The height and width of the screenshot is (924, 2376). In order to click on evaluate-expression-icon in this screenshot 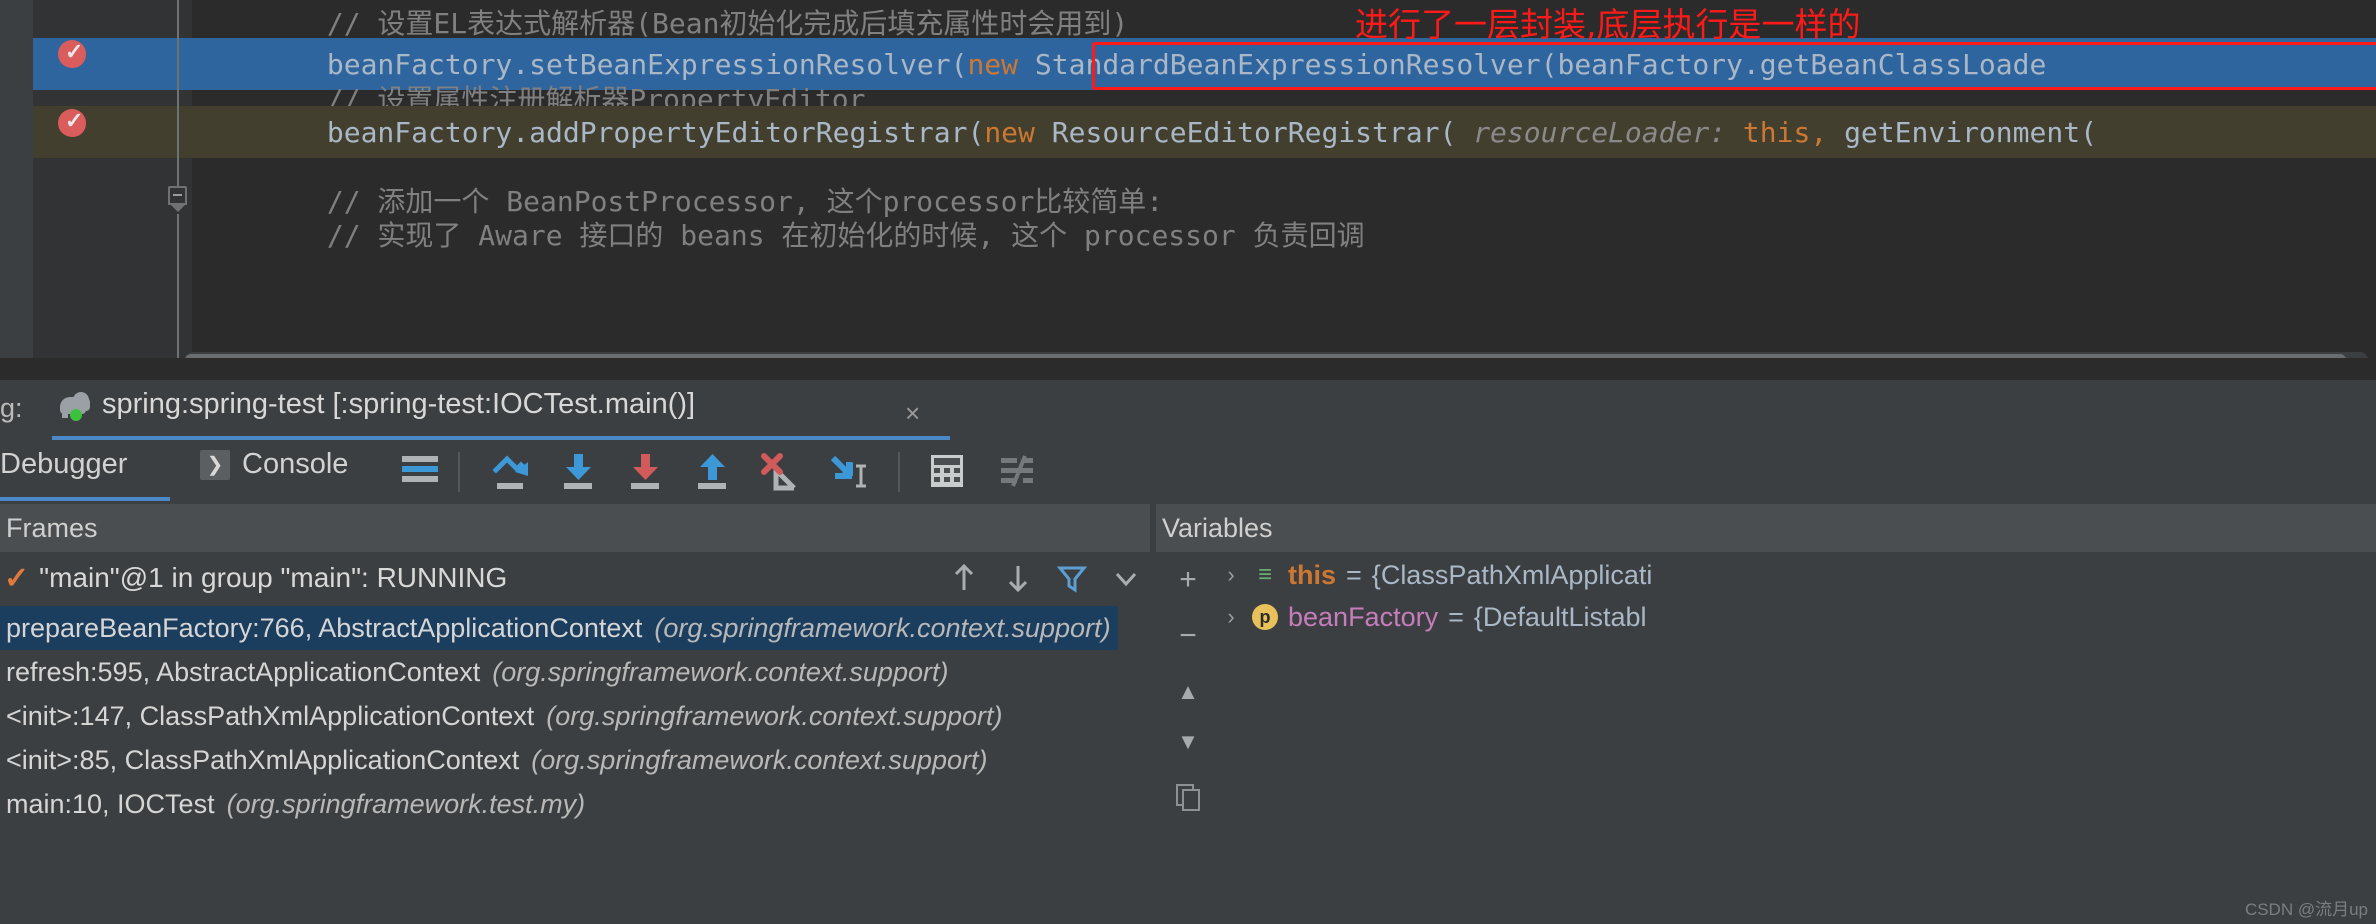, I will do `click(947, 471)`.